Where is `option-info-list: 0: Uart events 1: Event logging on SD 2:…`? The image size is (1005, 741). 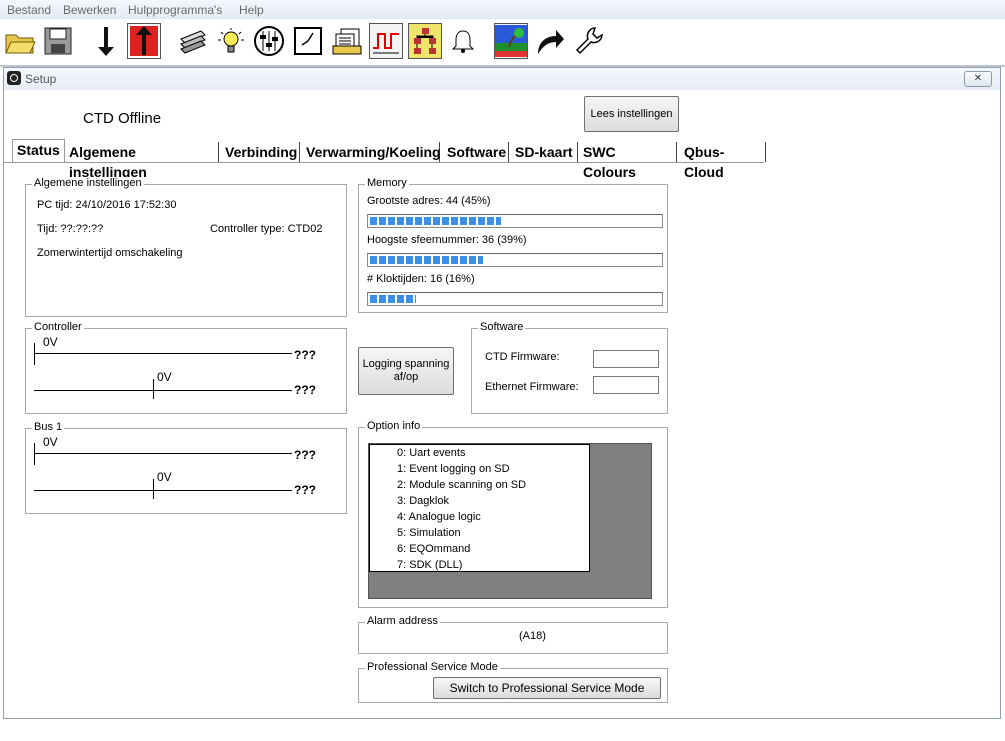
option-info-list: 0: Uart events 1: Event logging on SD 2:… is located at coordinates (479, 508).